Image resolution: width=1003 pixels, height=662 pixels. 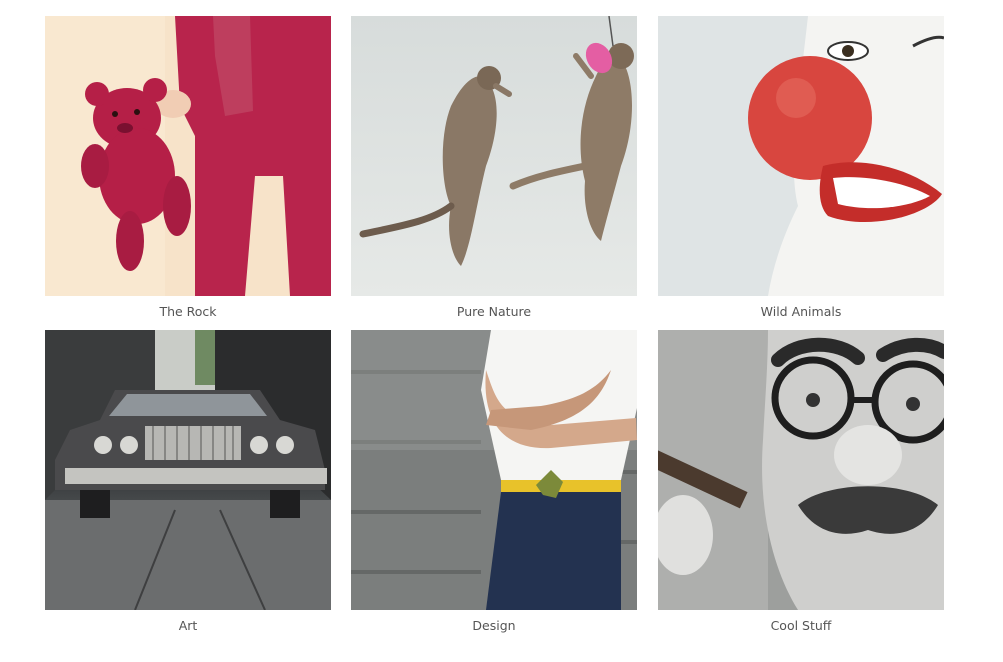 I want to click on gallery-item-caption: Design, so click(x=494, y=625).